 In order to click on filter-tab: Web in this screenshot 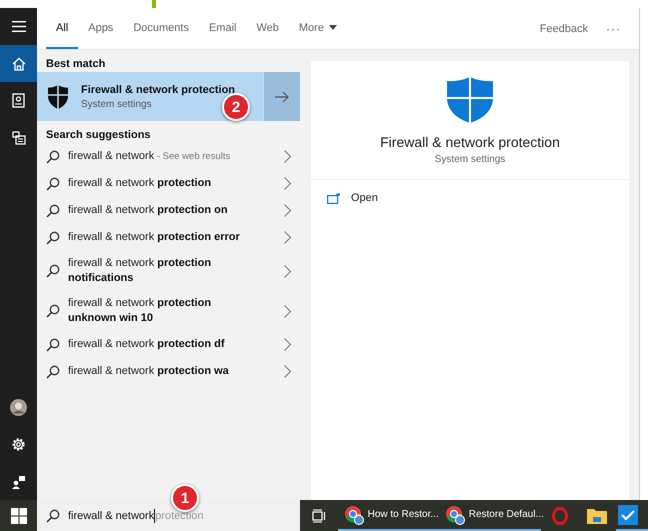, I will do `click(267, 28)`.